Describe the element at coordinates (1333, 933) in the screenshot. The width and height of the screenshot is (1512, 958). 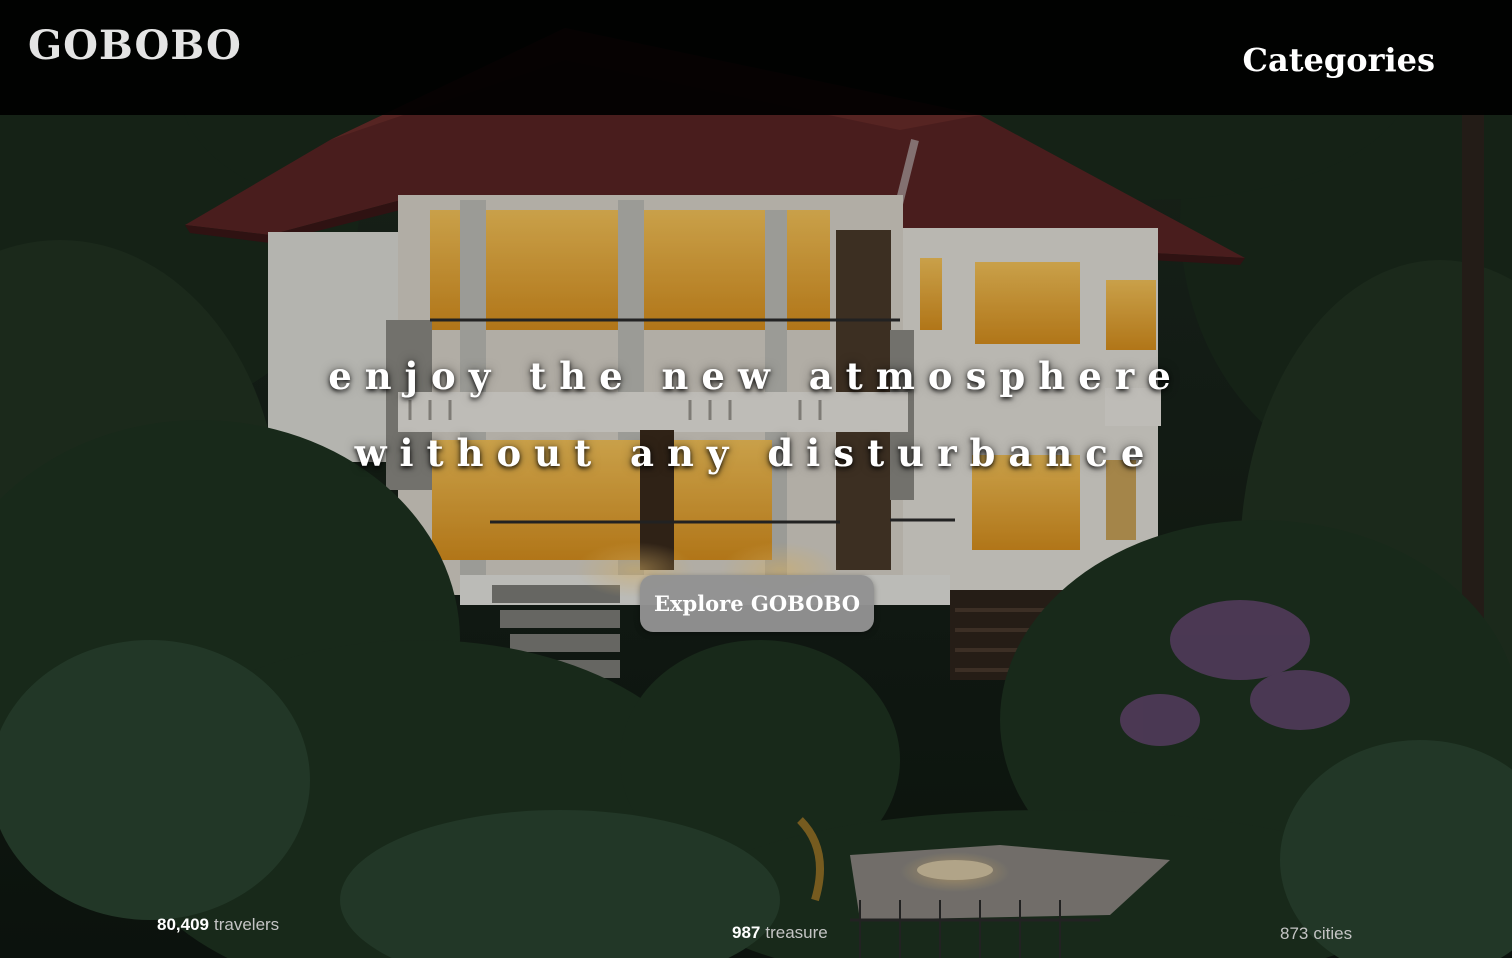
I see `stat-cities-label: cities` at that location.